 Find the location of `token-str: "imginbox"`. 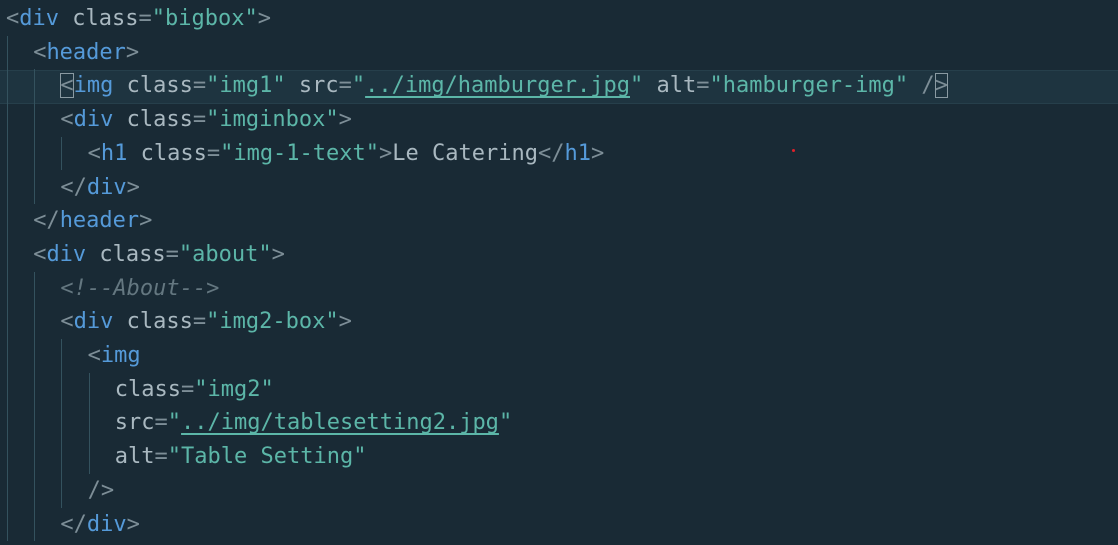

token-str: "imginbox" is located at coordinates (272, 120).